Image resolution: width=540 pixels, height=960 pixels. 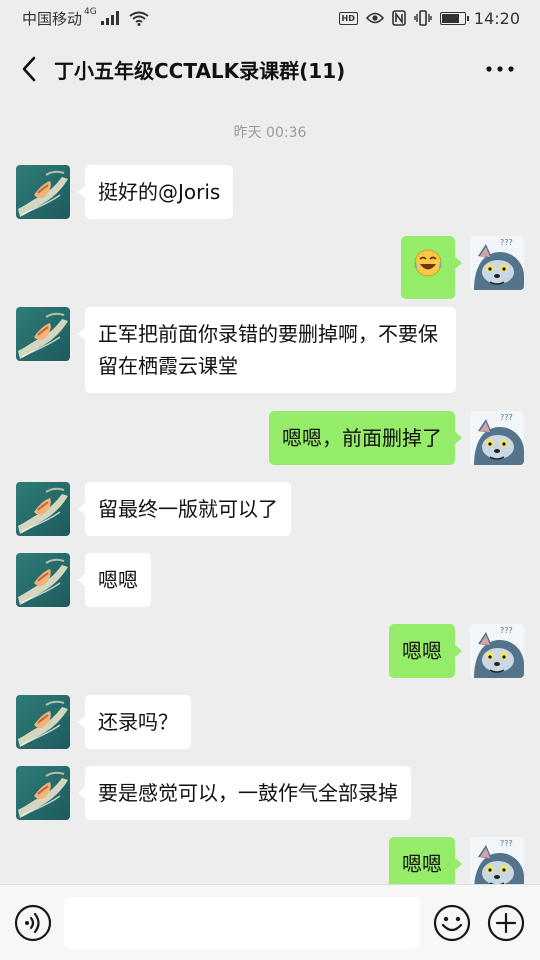 I want to click on plus-icon, so click(x=506, y=922).